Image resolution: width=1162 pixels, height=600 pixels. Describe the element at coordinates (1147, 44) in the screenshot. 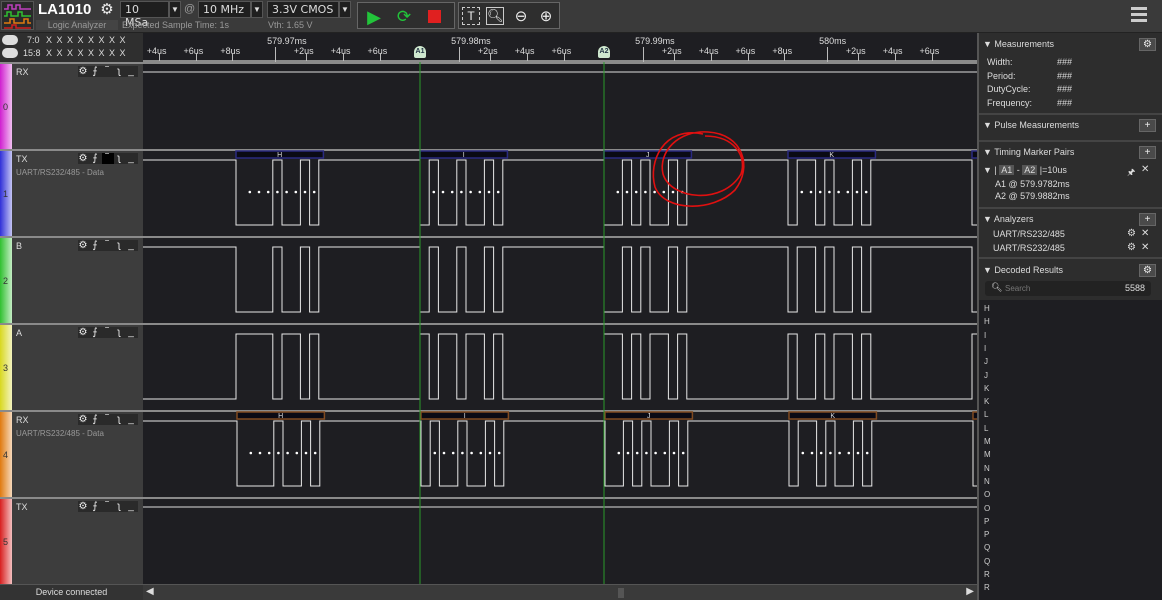

I see `measurements-settings-gear-icon: ⚙` at that location.